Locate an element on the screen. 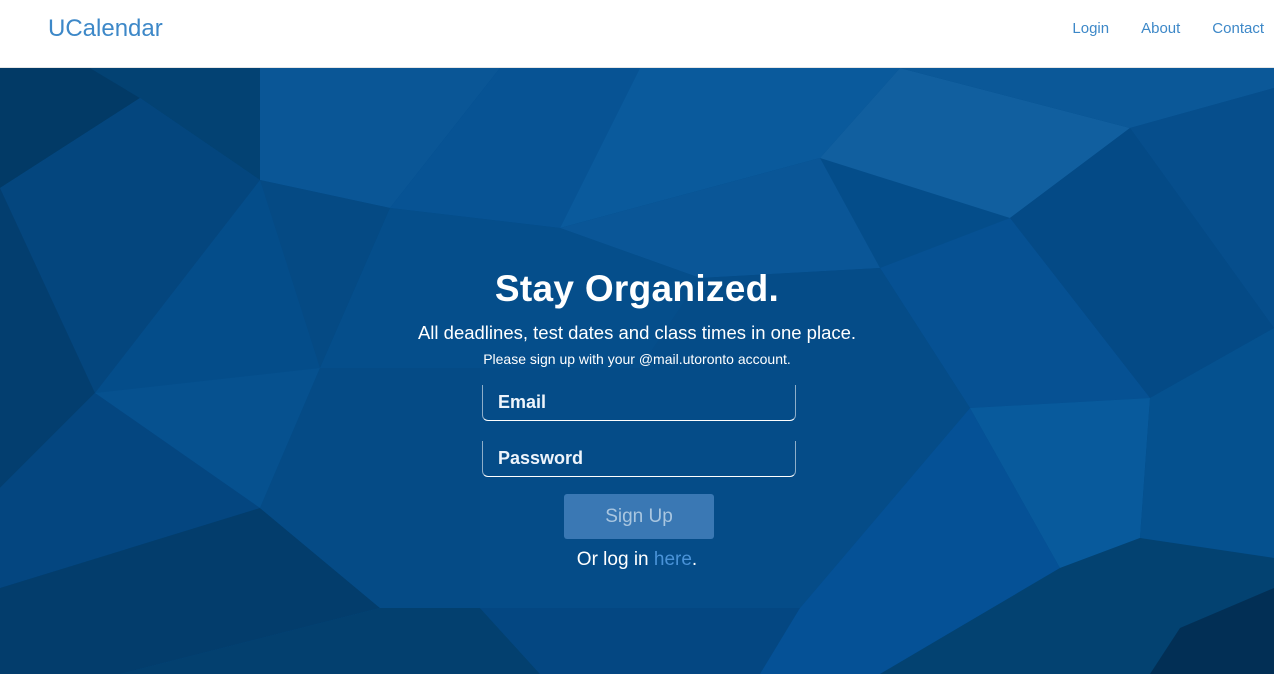  brand-logo-link: UCalendar is located at coordinates (105, 29).